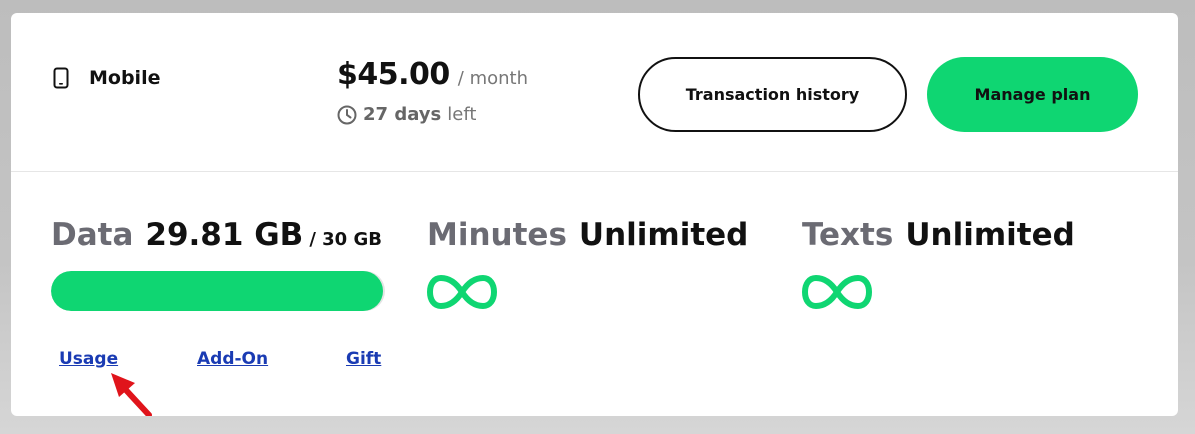 Image resolution: width=1195 pixels, height=434 pixels. I want to click on minutes-header: Minutes Unlimited, so click(587, 235).